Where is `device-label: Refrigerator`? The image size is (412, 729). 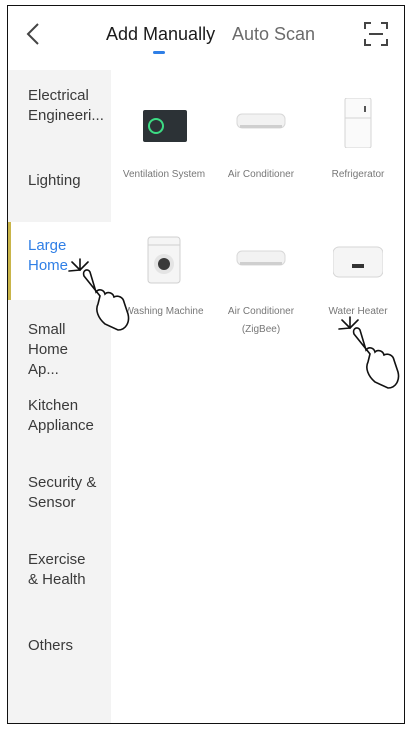 device-label: Refrigerator is located at coordinates (358, 174).